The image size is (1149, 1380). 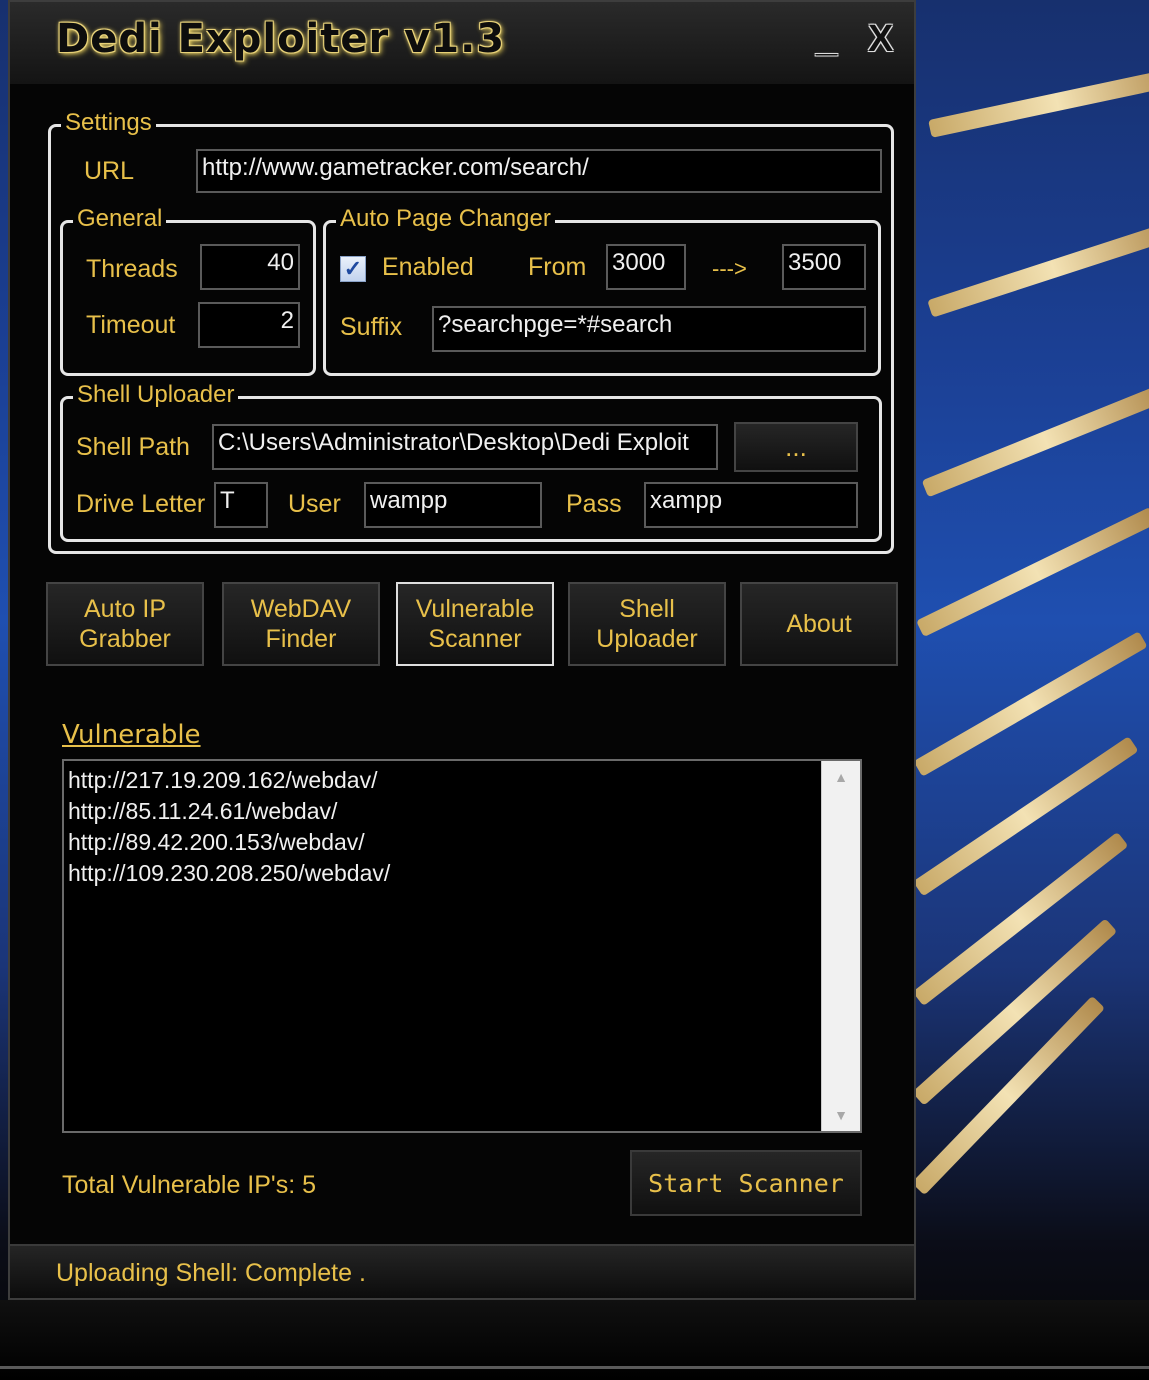 I want to click on url-label: URL, so click(x=109, y=171).